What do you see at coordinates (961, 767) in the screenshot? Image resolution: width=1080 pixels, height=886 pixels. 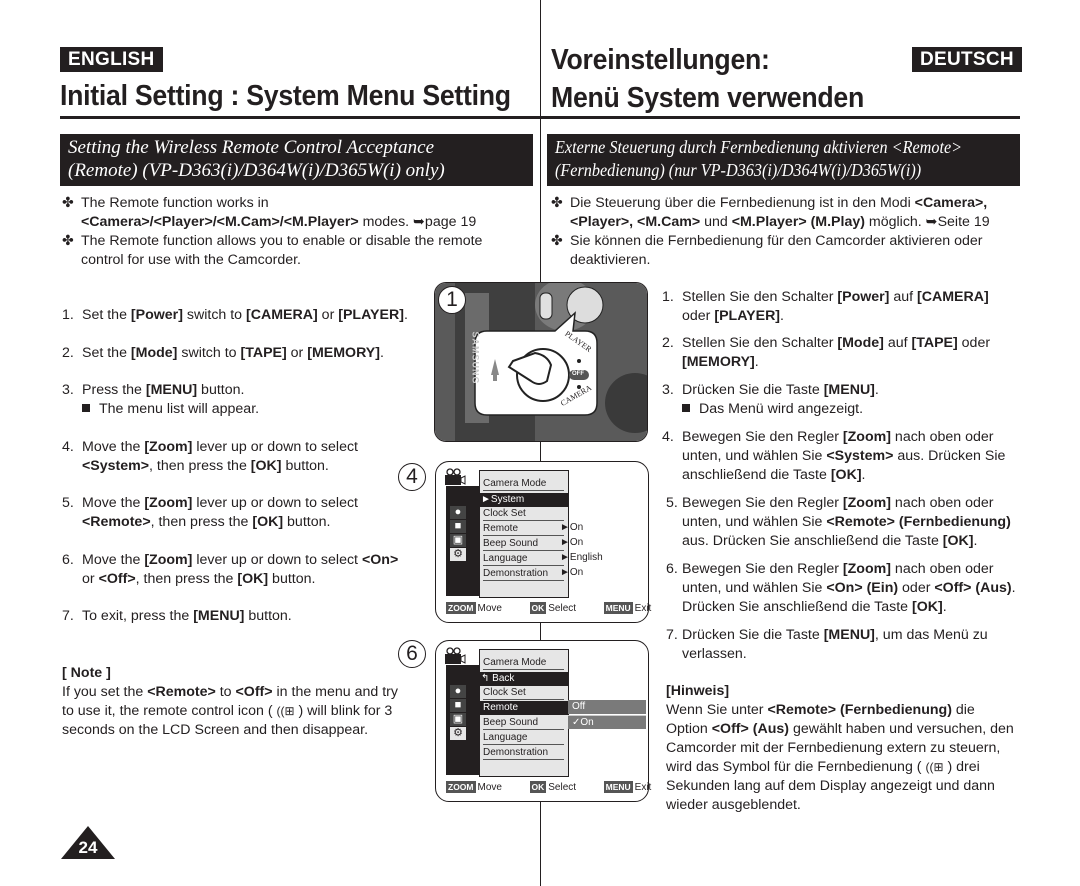 I see `note-text: ) drei` at bounding box center [961, 767].